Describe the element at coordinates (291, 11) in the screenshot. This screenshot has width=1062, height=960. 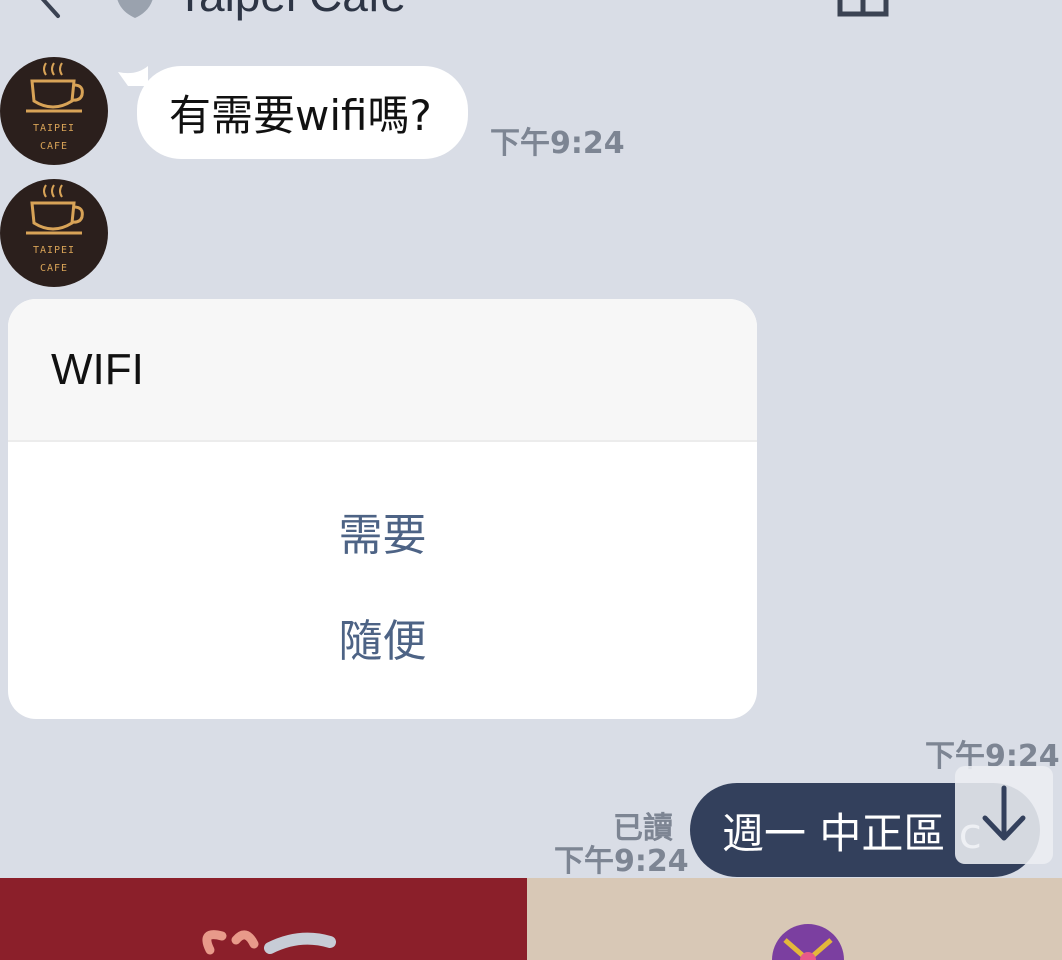
I see `chat-title: Taipei Cafe` at that location.